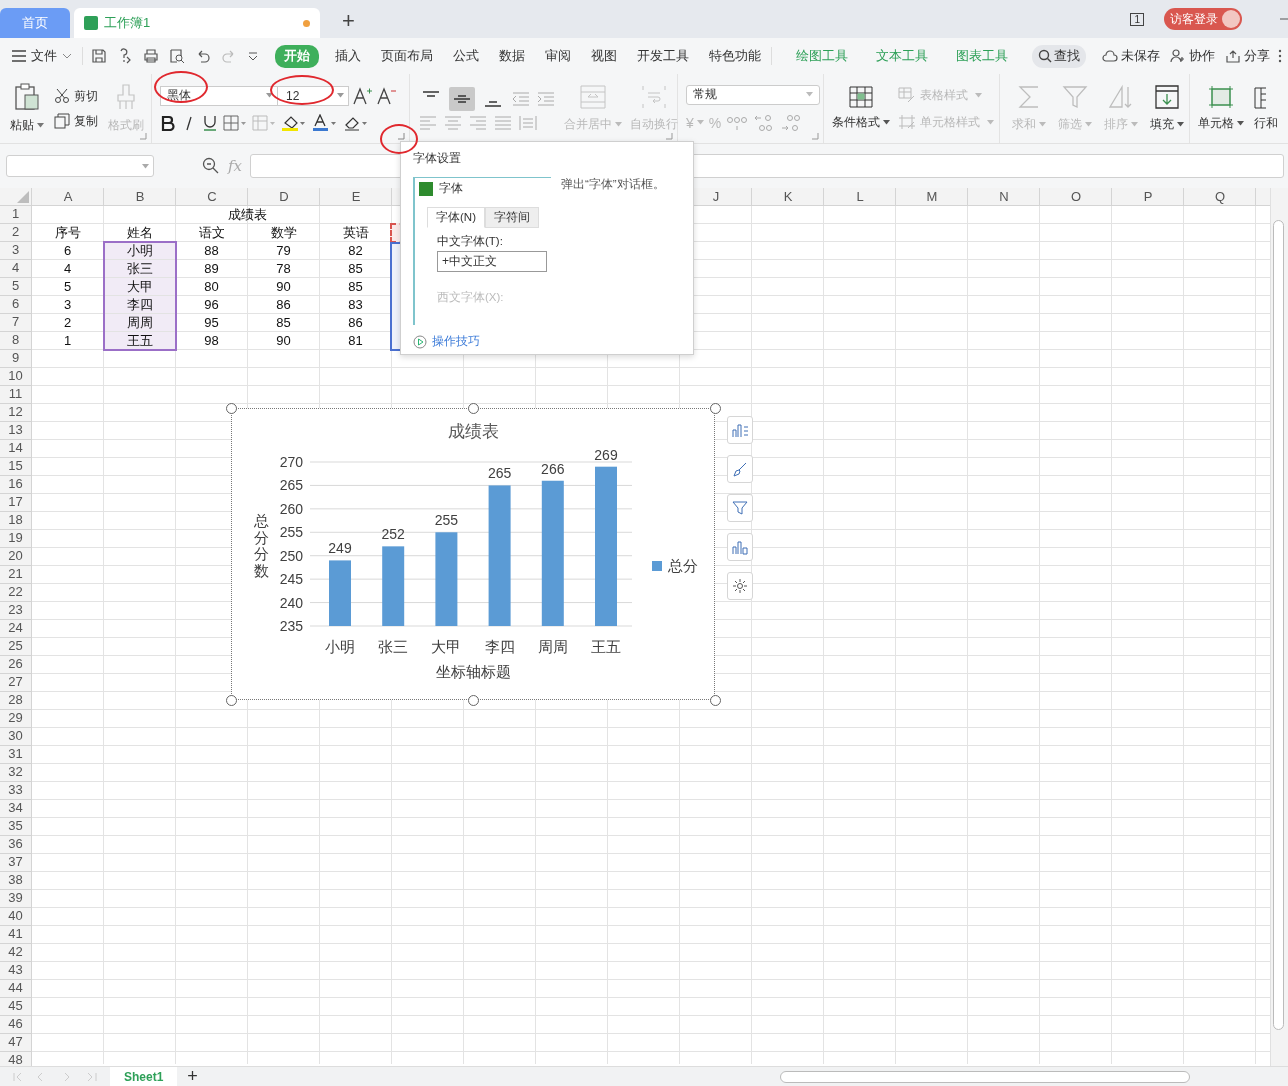 The image size is (1288, 1086). Describe the element at coordinates (15, 305) in the screenshot. I see `row-number: 6` at that location.